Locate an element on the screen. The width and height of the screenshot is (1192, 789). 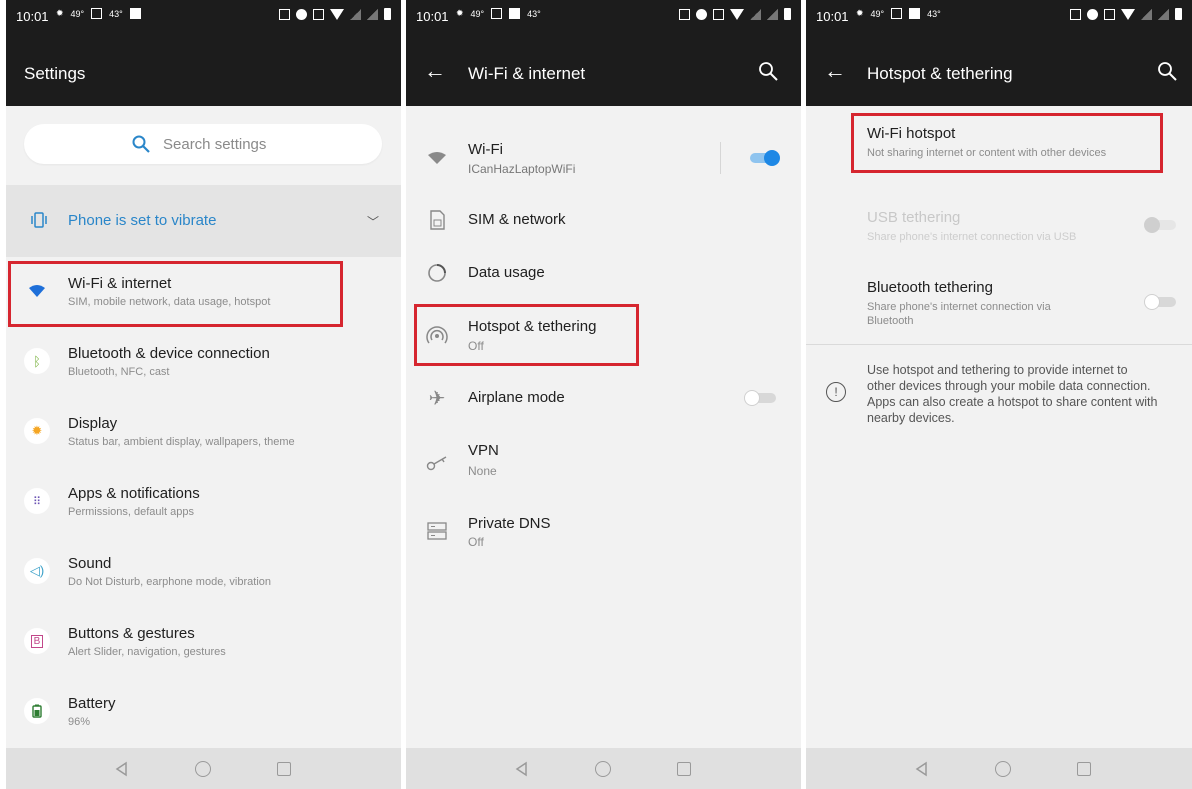
hotspot-icon is located at coordinates (437, 336).